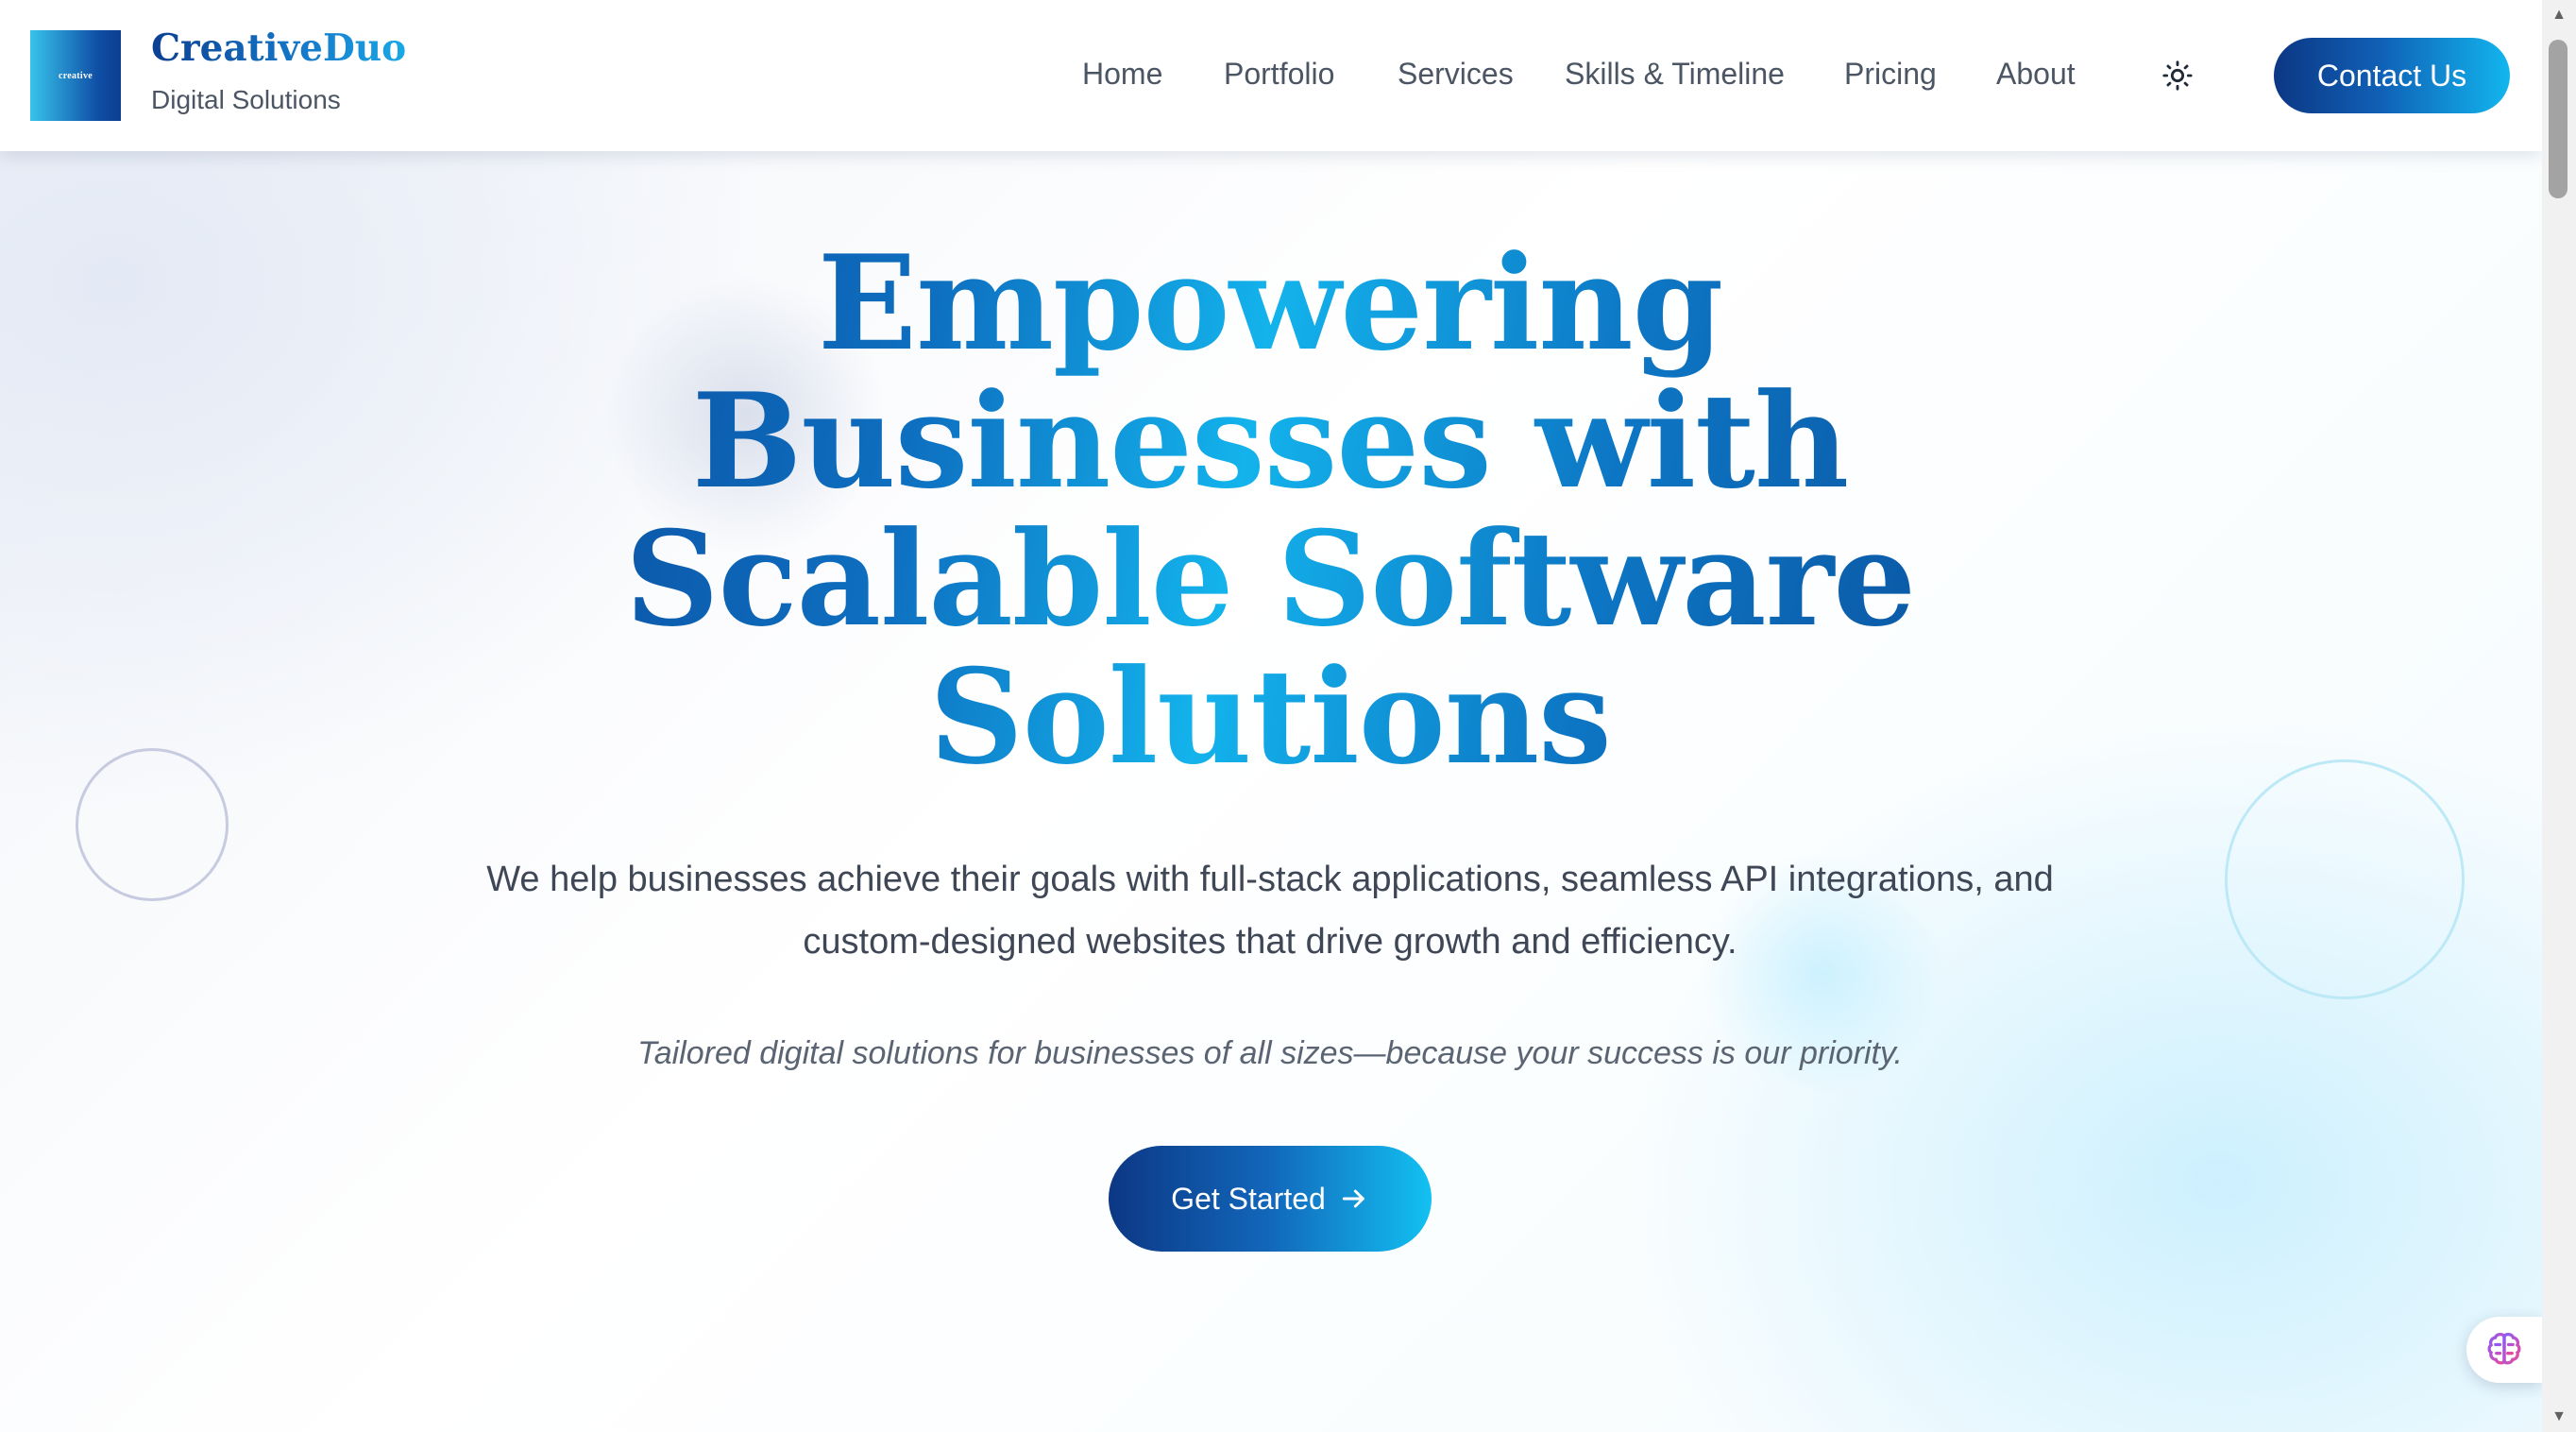 The height and width of the screenshot is (1432, 2576). What do you see at coordinates (1248, 1198) in the screenshot?
I see `get-started-label: Get Started` at bounding box center [1248, 1198].